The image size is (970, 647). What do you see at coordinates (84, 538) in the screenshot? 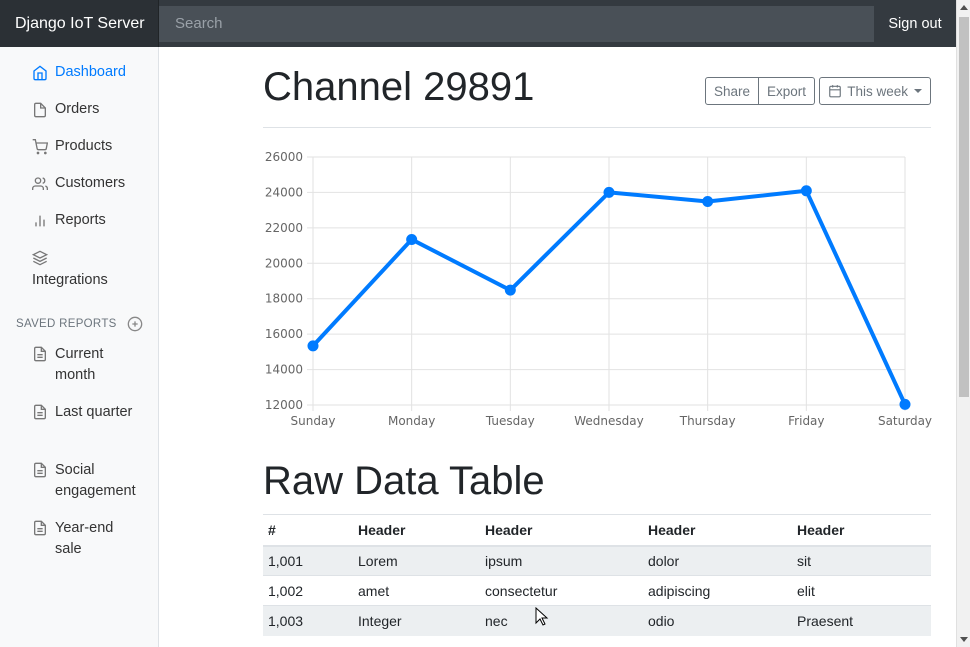
I see `saved-report-label: Year-end sale` at bounding box center [84, 538].